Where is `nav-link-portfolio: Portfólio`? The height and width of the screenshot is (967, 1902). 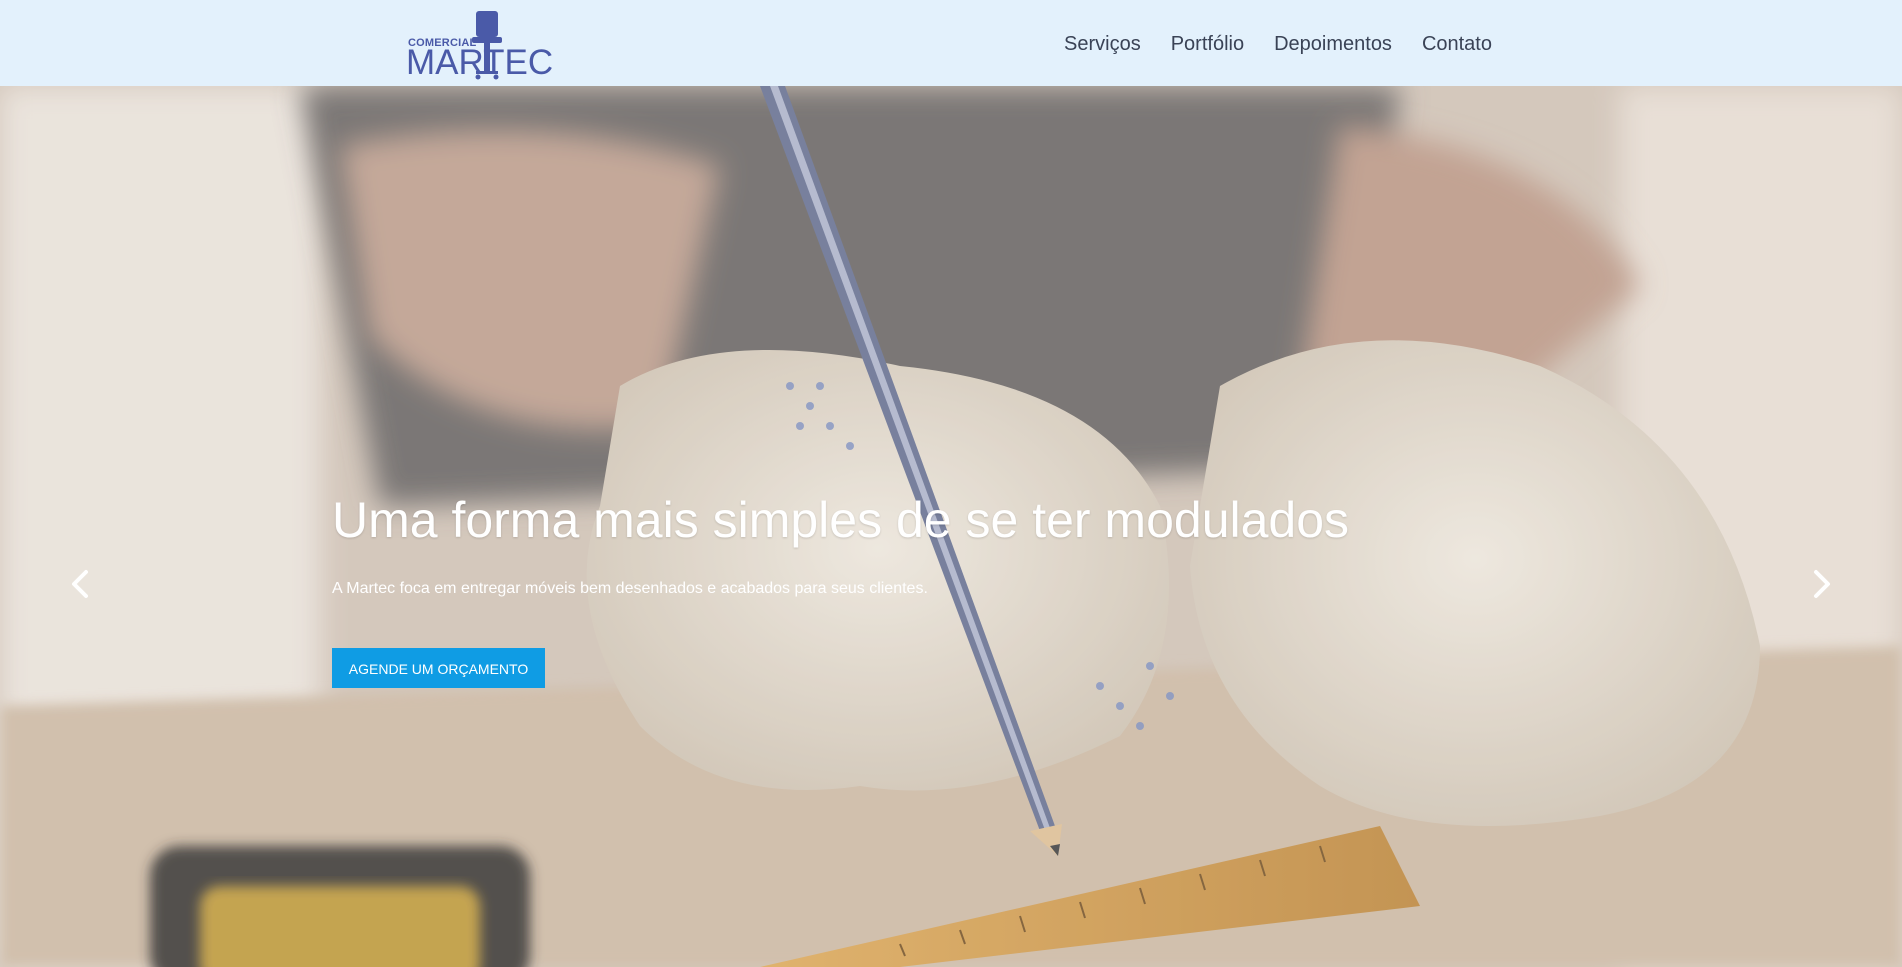
nav-link-portfolio: Portfólio is located at coordinates (1207, 44).